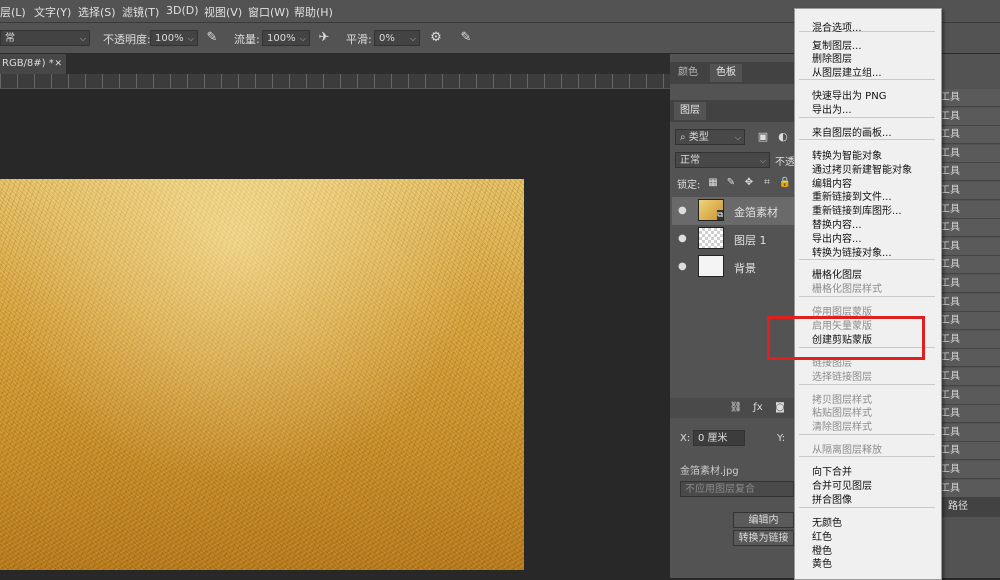 This screenshot has width=1000, height=580. Describe the element at coordinates (763, 538) in the screenshot. I see `convert-to-linked-button: 转换为链接` at that location.